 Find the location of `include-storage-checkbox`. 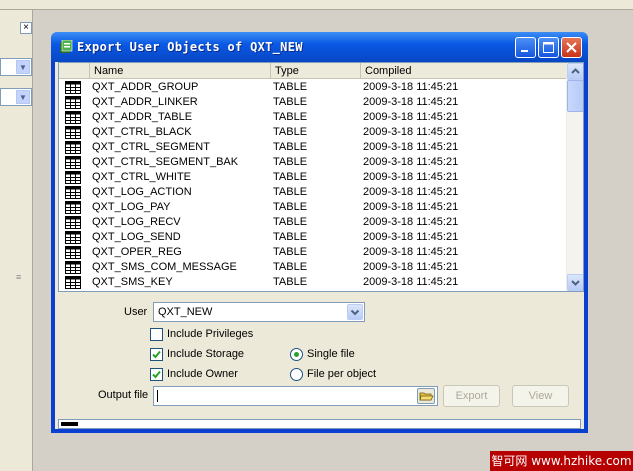

include-storage-checkbox is located at coordinates (156, 354).